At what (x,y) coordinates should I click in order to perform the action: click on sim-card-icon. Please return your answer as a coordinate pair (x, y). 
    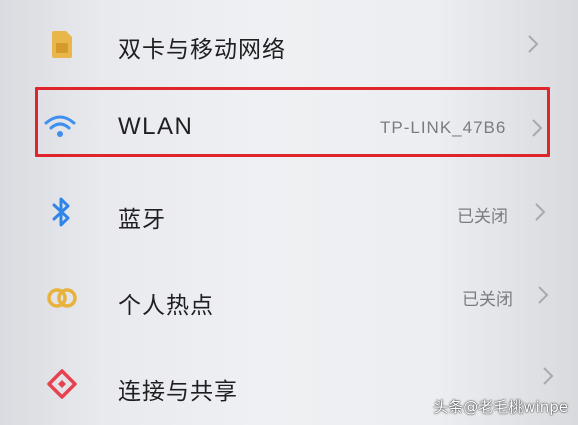
    Looking at the image, I should click on (62, 44).